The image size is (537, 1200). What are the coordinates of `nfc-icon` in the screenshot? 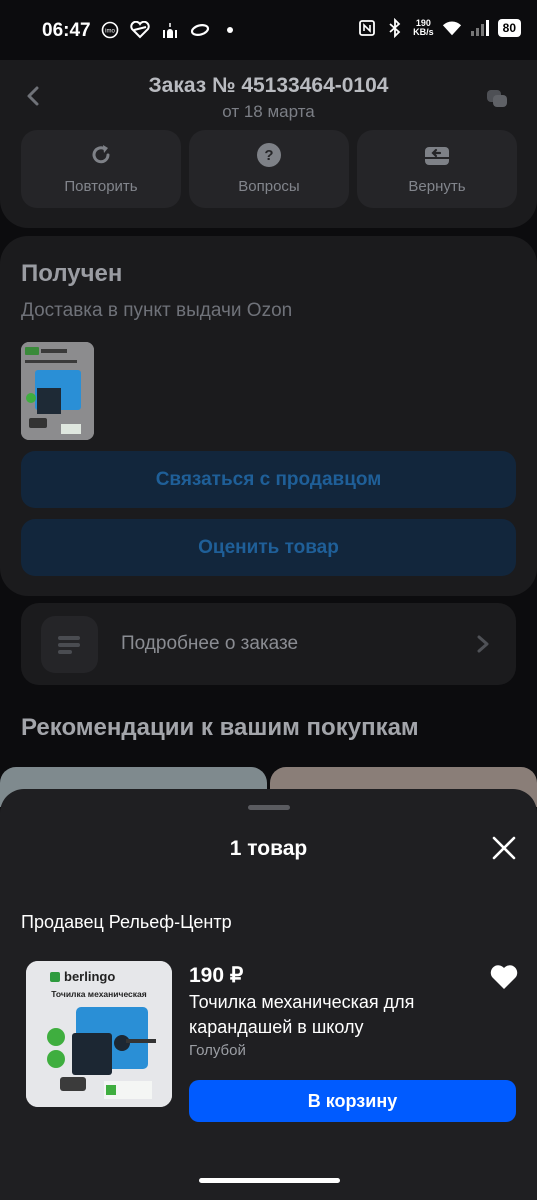 It's located at (367, 28).